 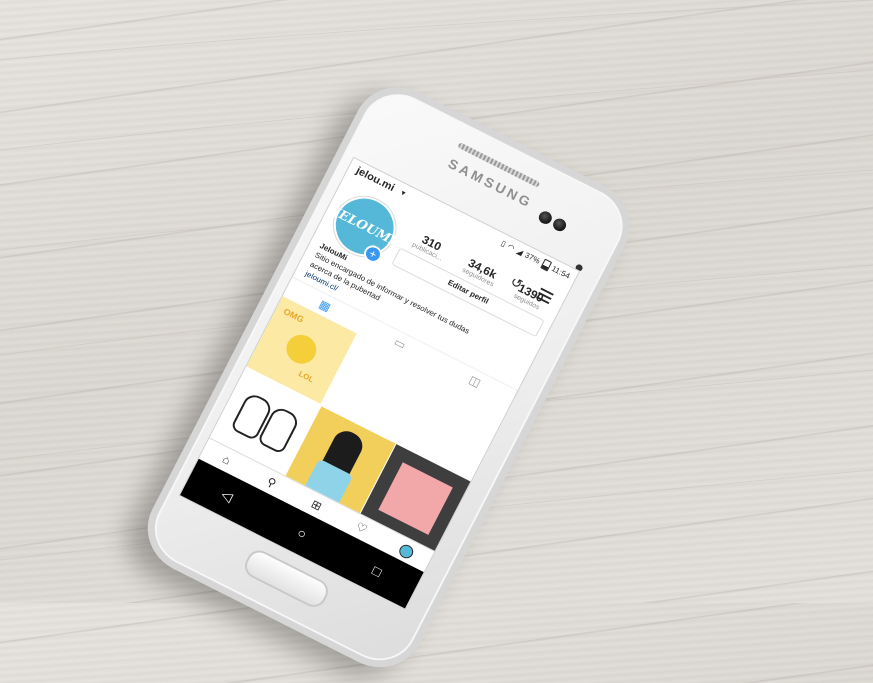 I want to click on signal-icon: ◢, so click(x=520, y=251).